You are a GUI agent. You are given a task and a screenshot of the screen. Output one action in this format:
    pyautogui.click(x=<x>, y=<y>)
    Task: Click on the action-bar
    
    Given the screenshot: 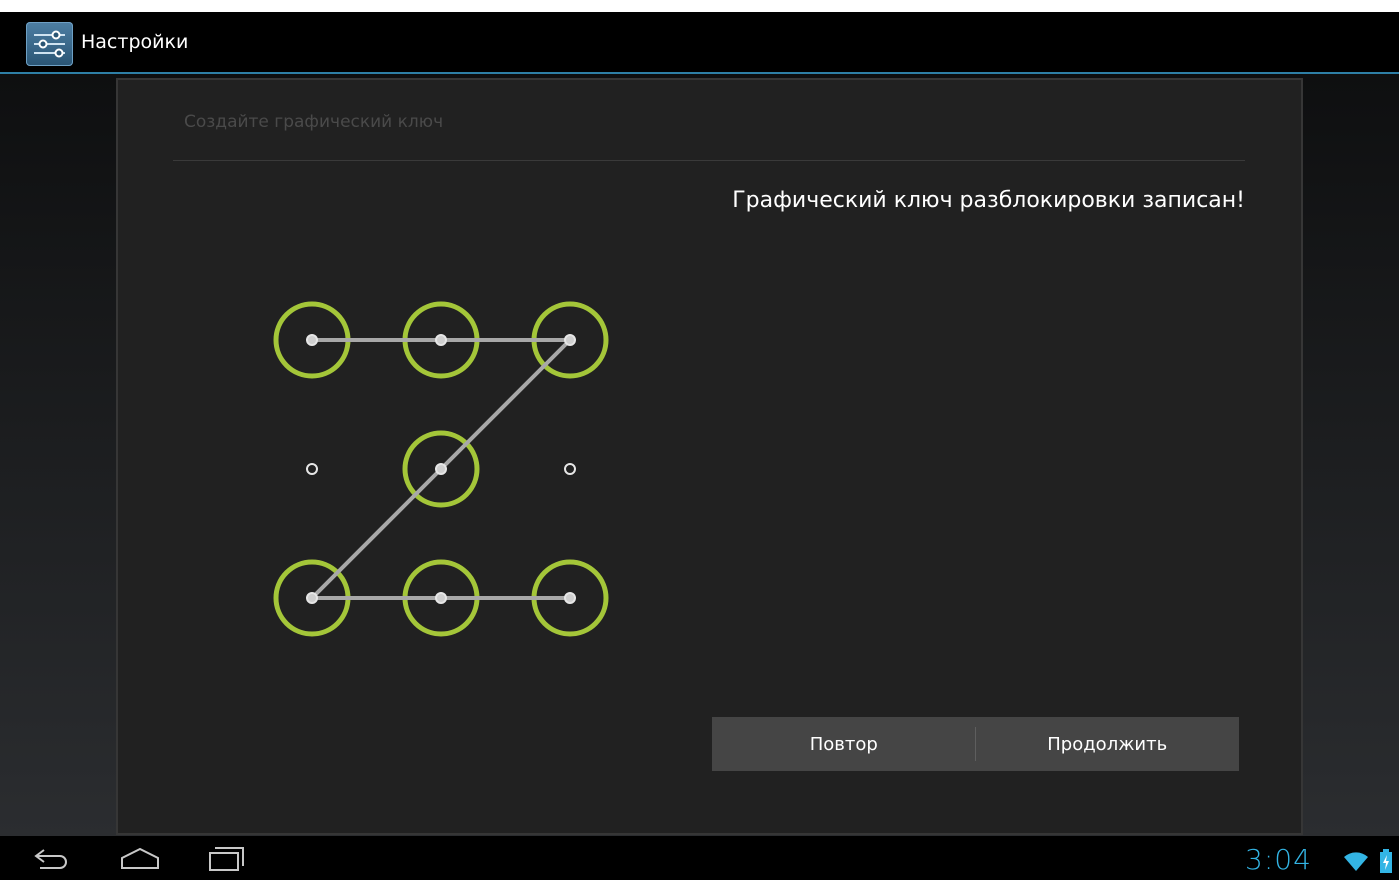 What is the action you would take?
    pyautogui.click(x=699, y=42)
    